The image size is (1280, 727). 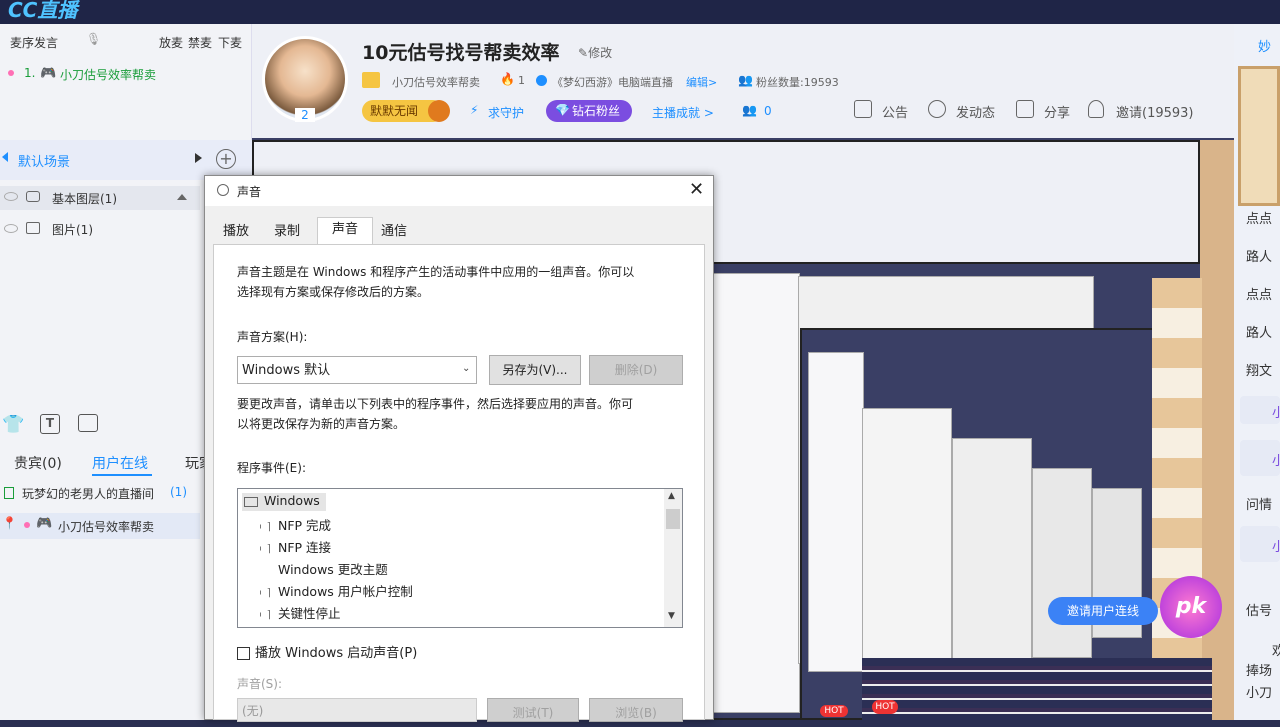 I want to click on play-icon, so click(x=9, y=493).